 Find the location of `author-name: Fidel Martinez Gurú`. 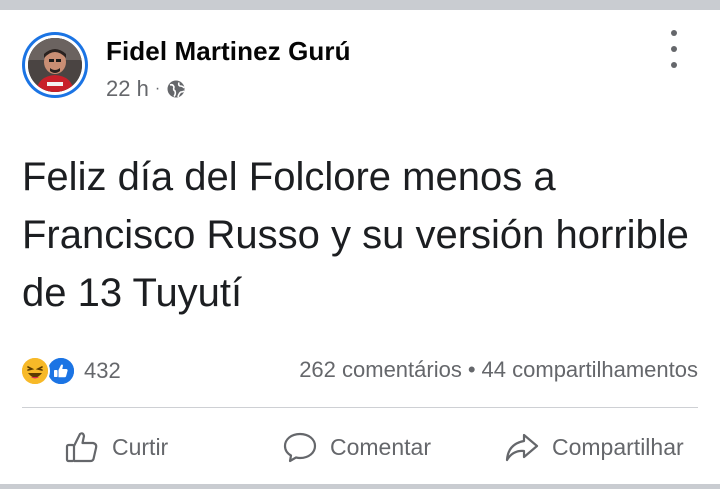

author-name: Fidel Martinez Gurú is located at coordinates (228, 51).